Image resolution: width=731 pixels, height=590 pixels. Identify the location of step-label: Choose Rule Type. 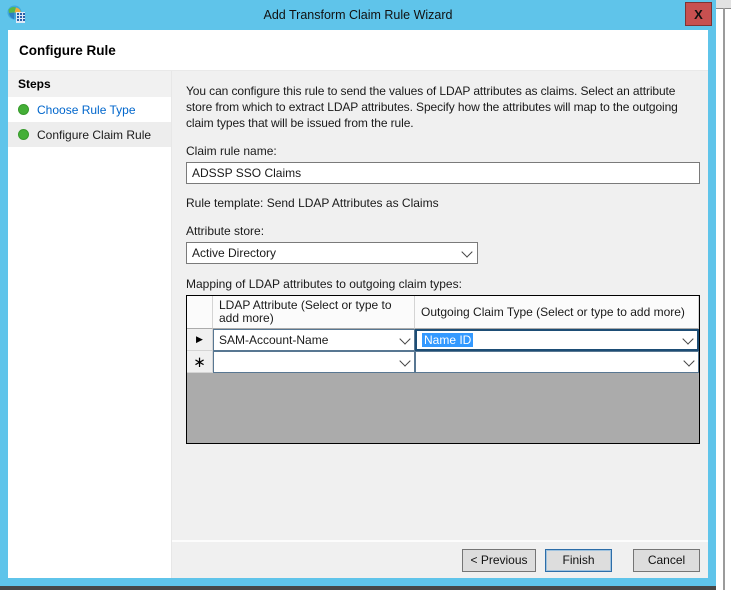
(86, 110).